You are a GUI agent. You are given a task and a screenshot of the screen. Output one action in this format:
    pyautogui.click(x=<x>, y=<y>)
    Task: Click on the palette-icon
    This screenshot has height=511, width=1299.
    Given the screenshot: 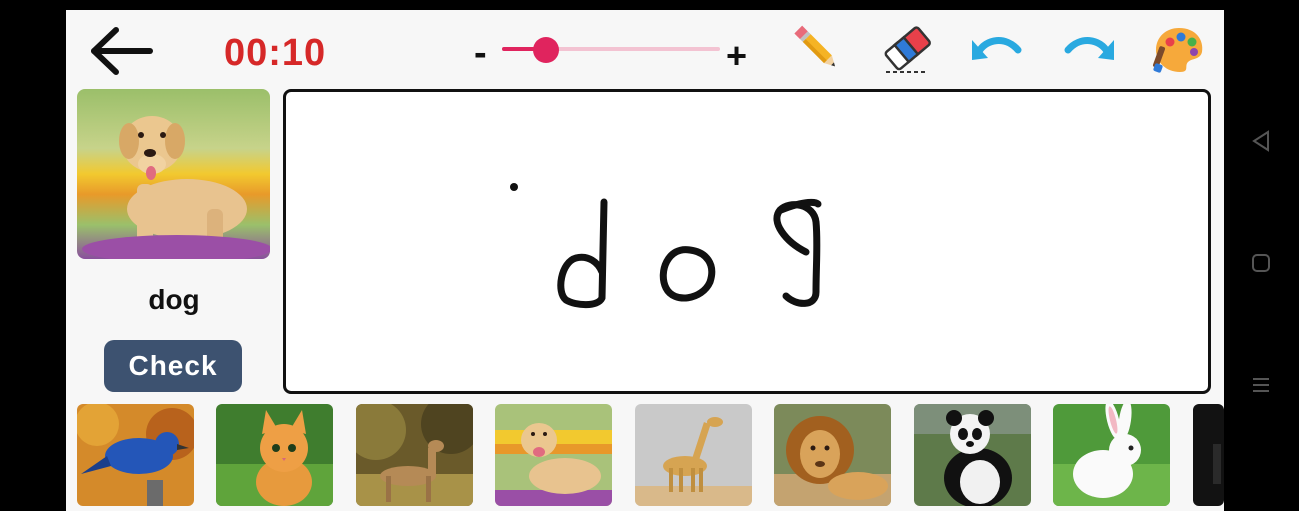 What is the action you would take?
    pyautogui.click(x=1177, y=50)
    